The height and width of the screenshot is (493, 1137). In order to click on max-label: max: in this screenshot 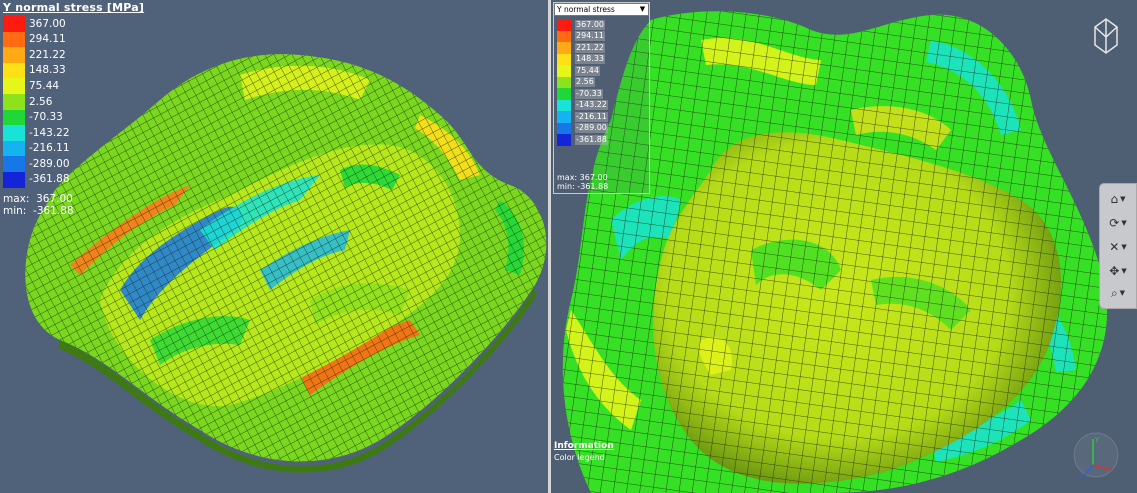, I will do `click(16, 198)`.